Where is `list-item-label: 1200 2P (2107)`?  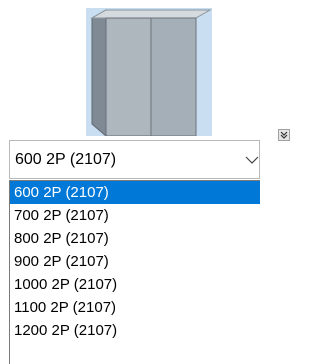 list-item-label: 1200 2P (2107) is located at coordinates (66, 330).